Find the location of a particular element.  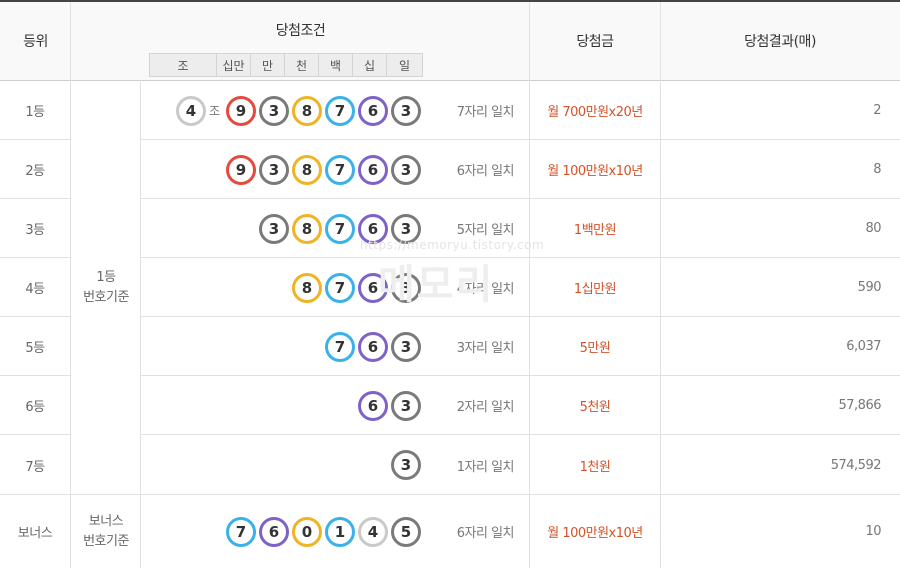

winning-number-balls: 3 is located at coordinates (281, 465).